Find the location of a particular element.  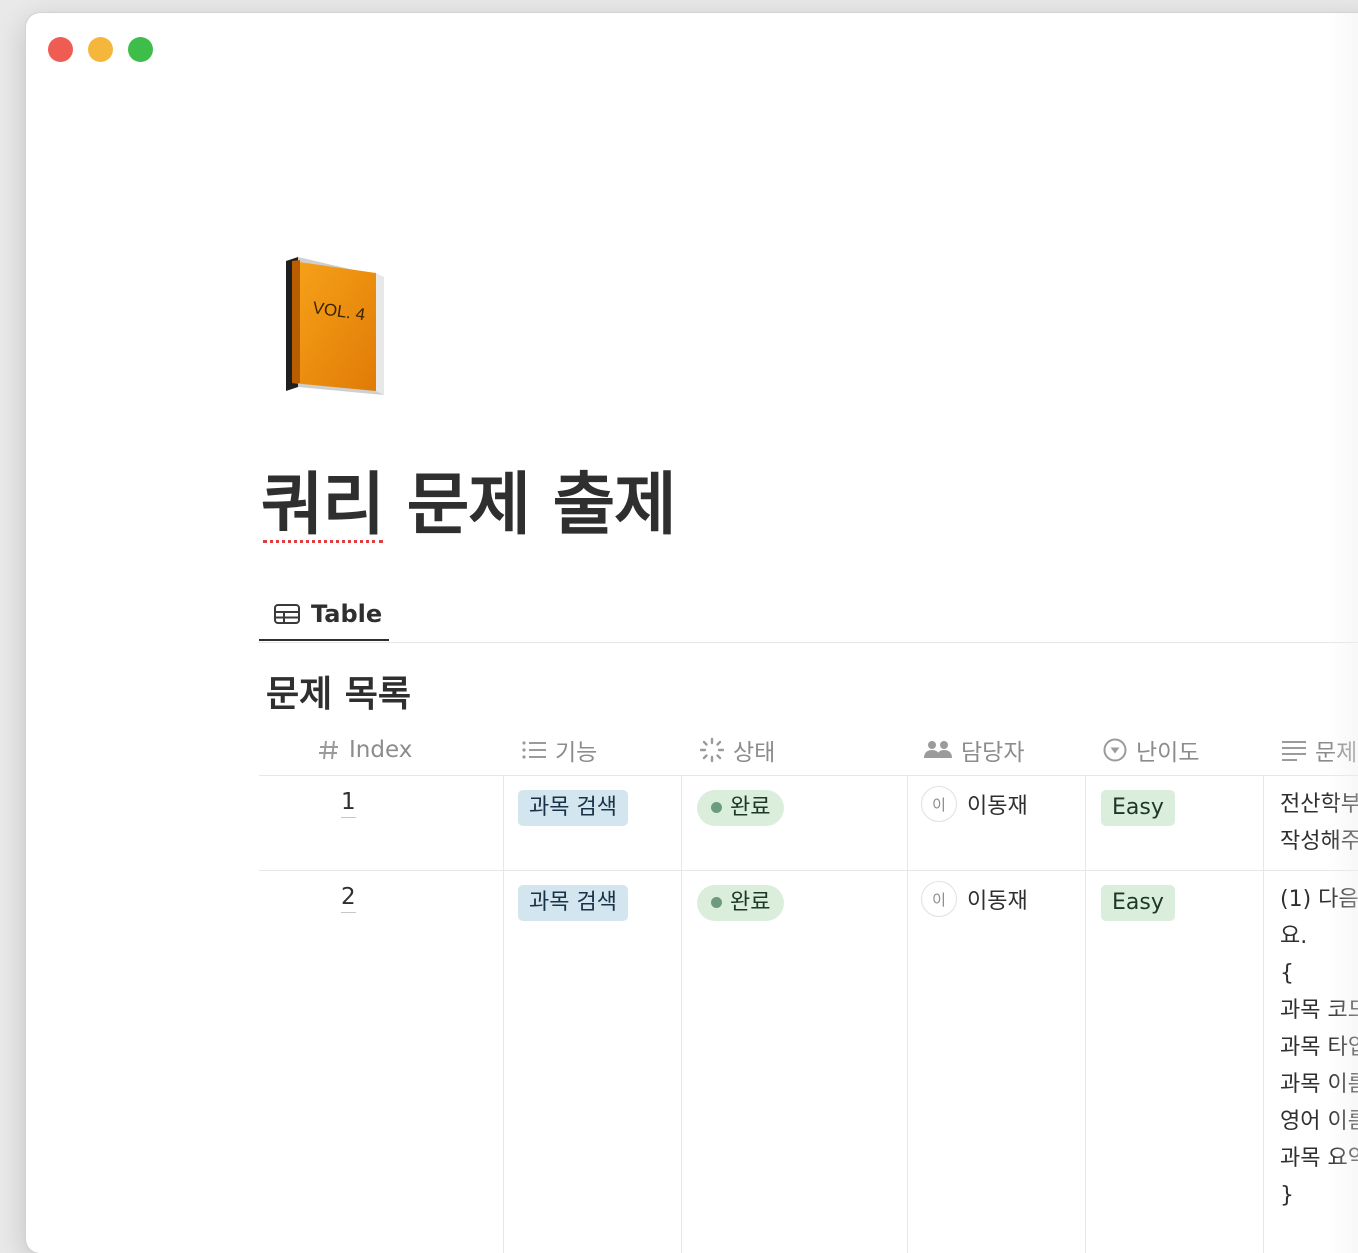

column-header-assignee: 담당자 is located at coordinates (973, 750).